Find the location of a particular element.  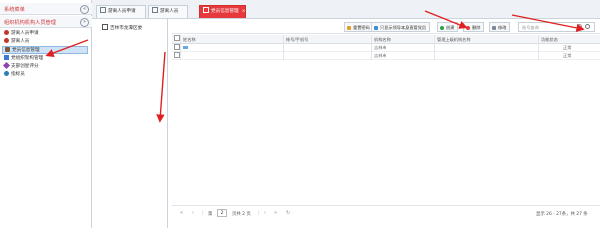

org-tree-panel: 吉林市龙潭区委 is located at coordinates (132, 123).